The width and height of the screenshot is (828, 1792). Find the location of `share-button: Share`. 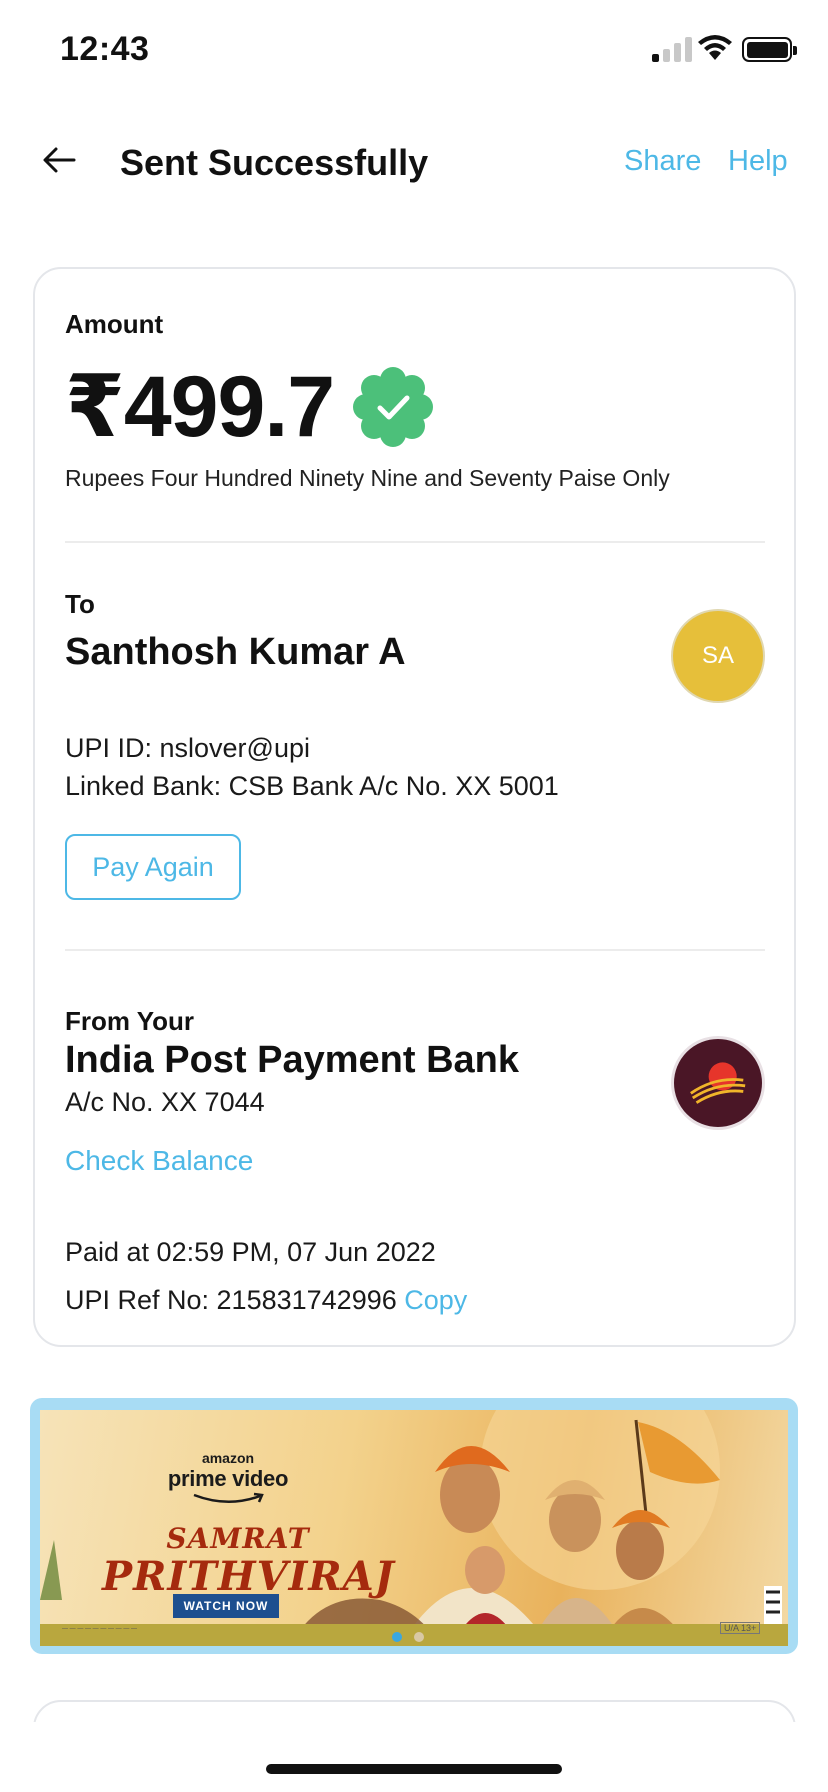

share-button: Share is located at coordinates (662, 161).